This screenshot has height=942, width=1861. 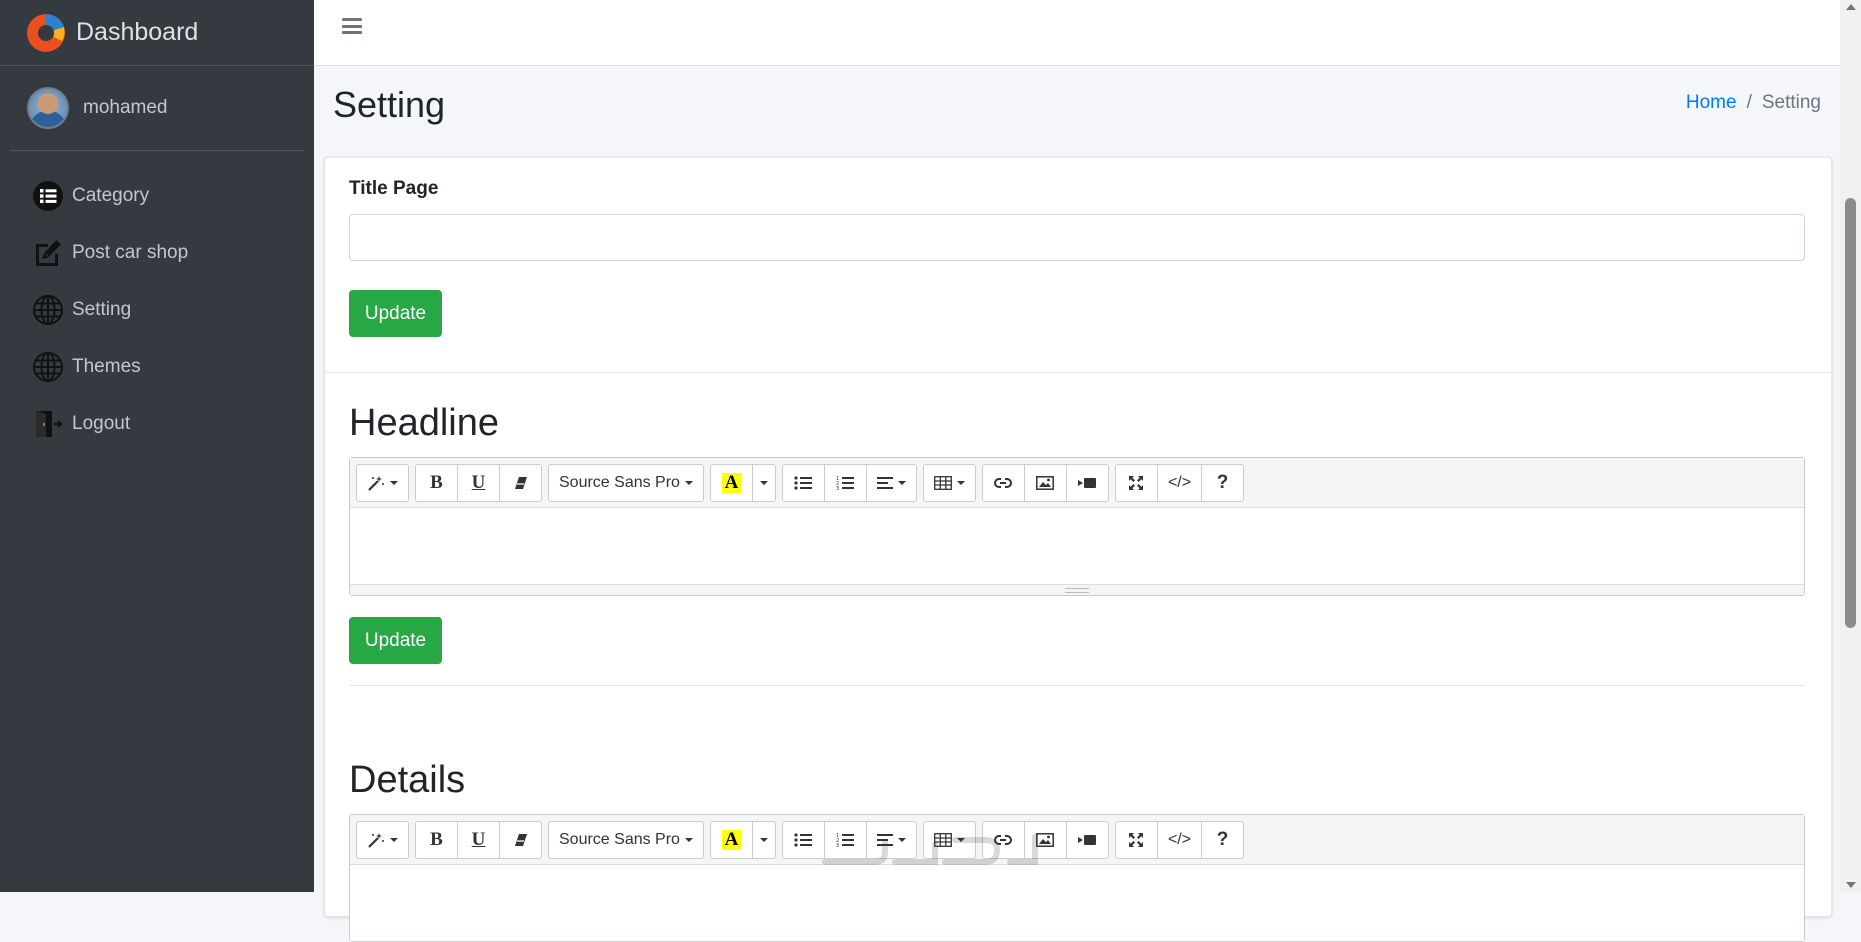 I want to click on sidebar-item-post-car-shop: Post car shop, so click(x=157, y=252).